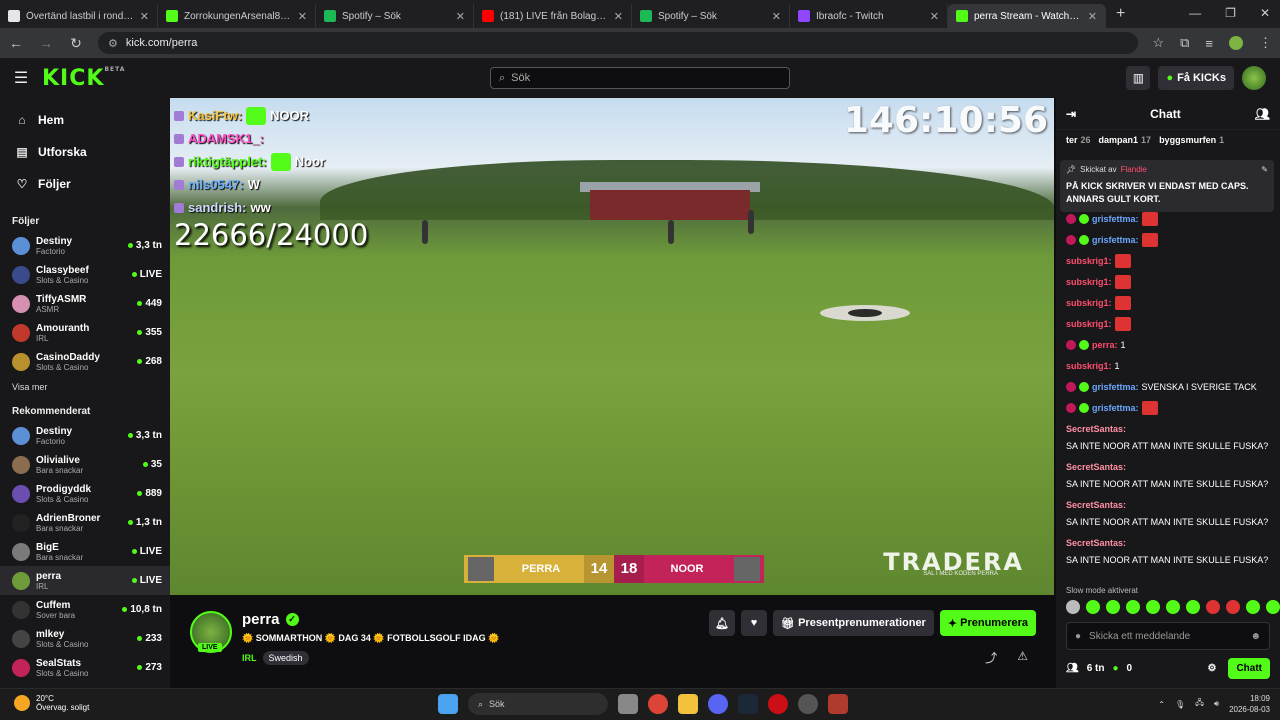 Image resolution: width=1280 pixels, height=720 pixels. What do you see at coordinates (538, 704) in the screenshot?
I see `taskbar-search: ⌕ Sök` at bounding box center [538, 704].